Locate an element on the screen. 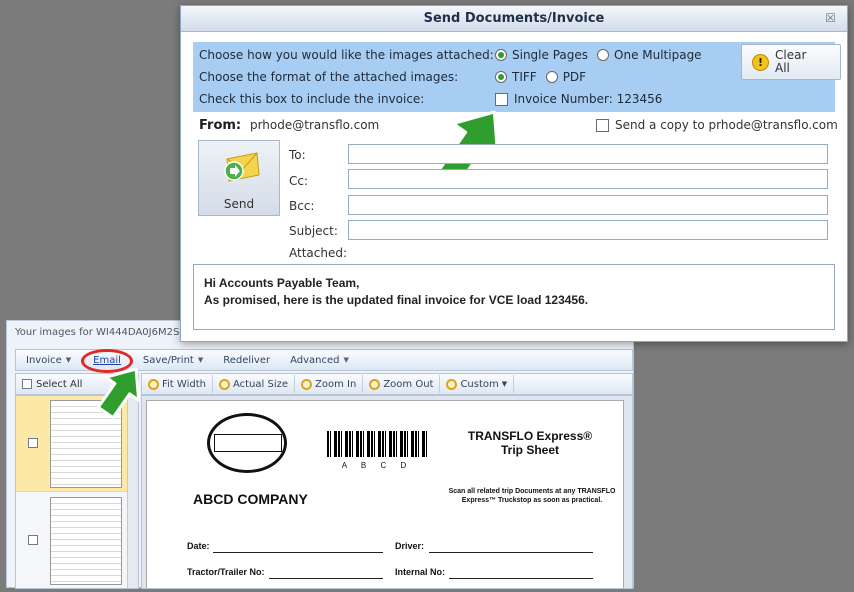  menu-invoice: Invoice ▼ is located at coordinates (48, 360).